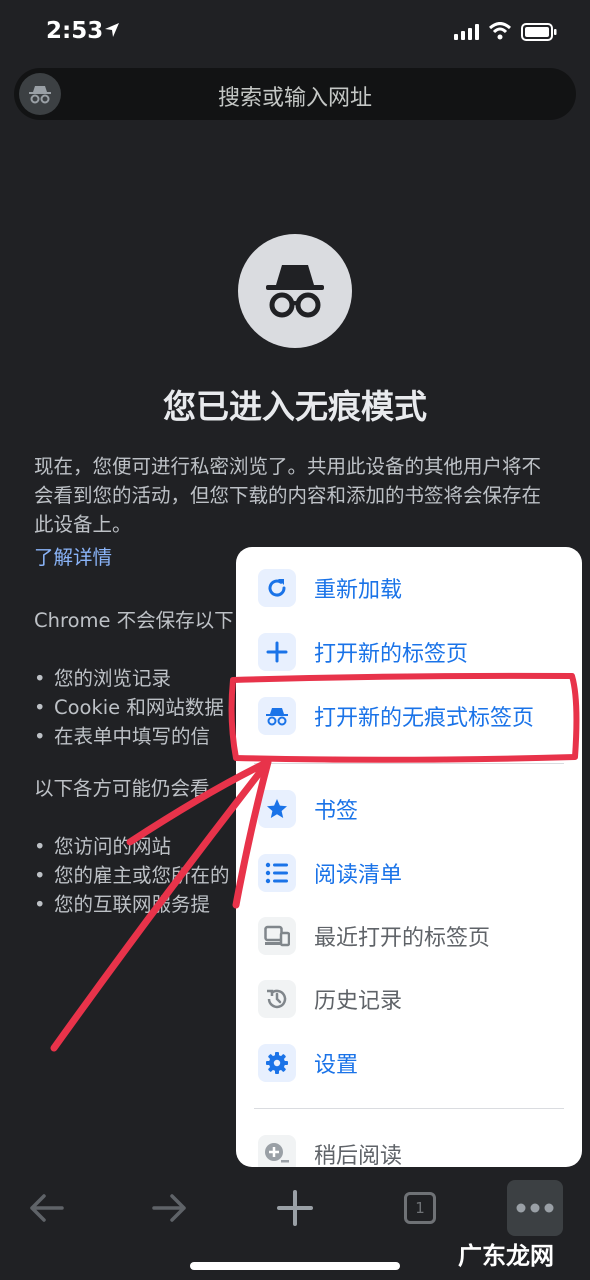 This screenshot has height=1280, width=590. What do you see at coordinates (409, 1063) in the screenshot?
I see `menu-item-settings: 设置` at bounding box center [409, 1063].